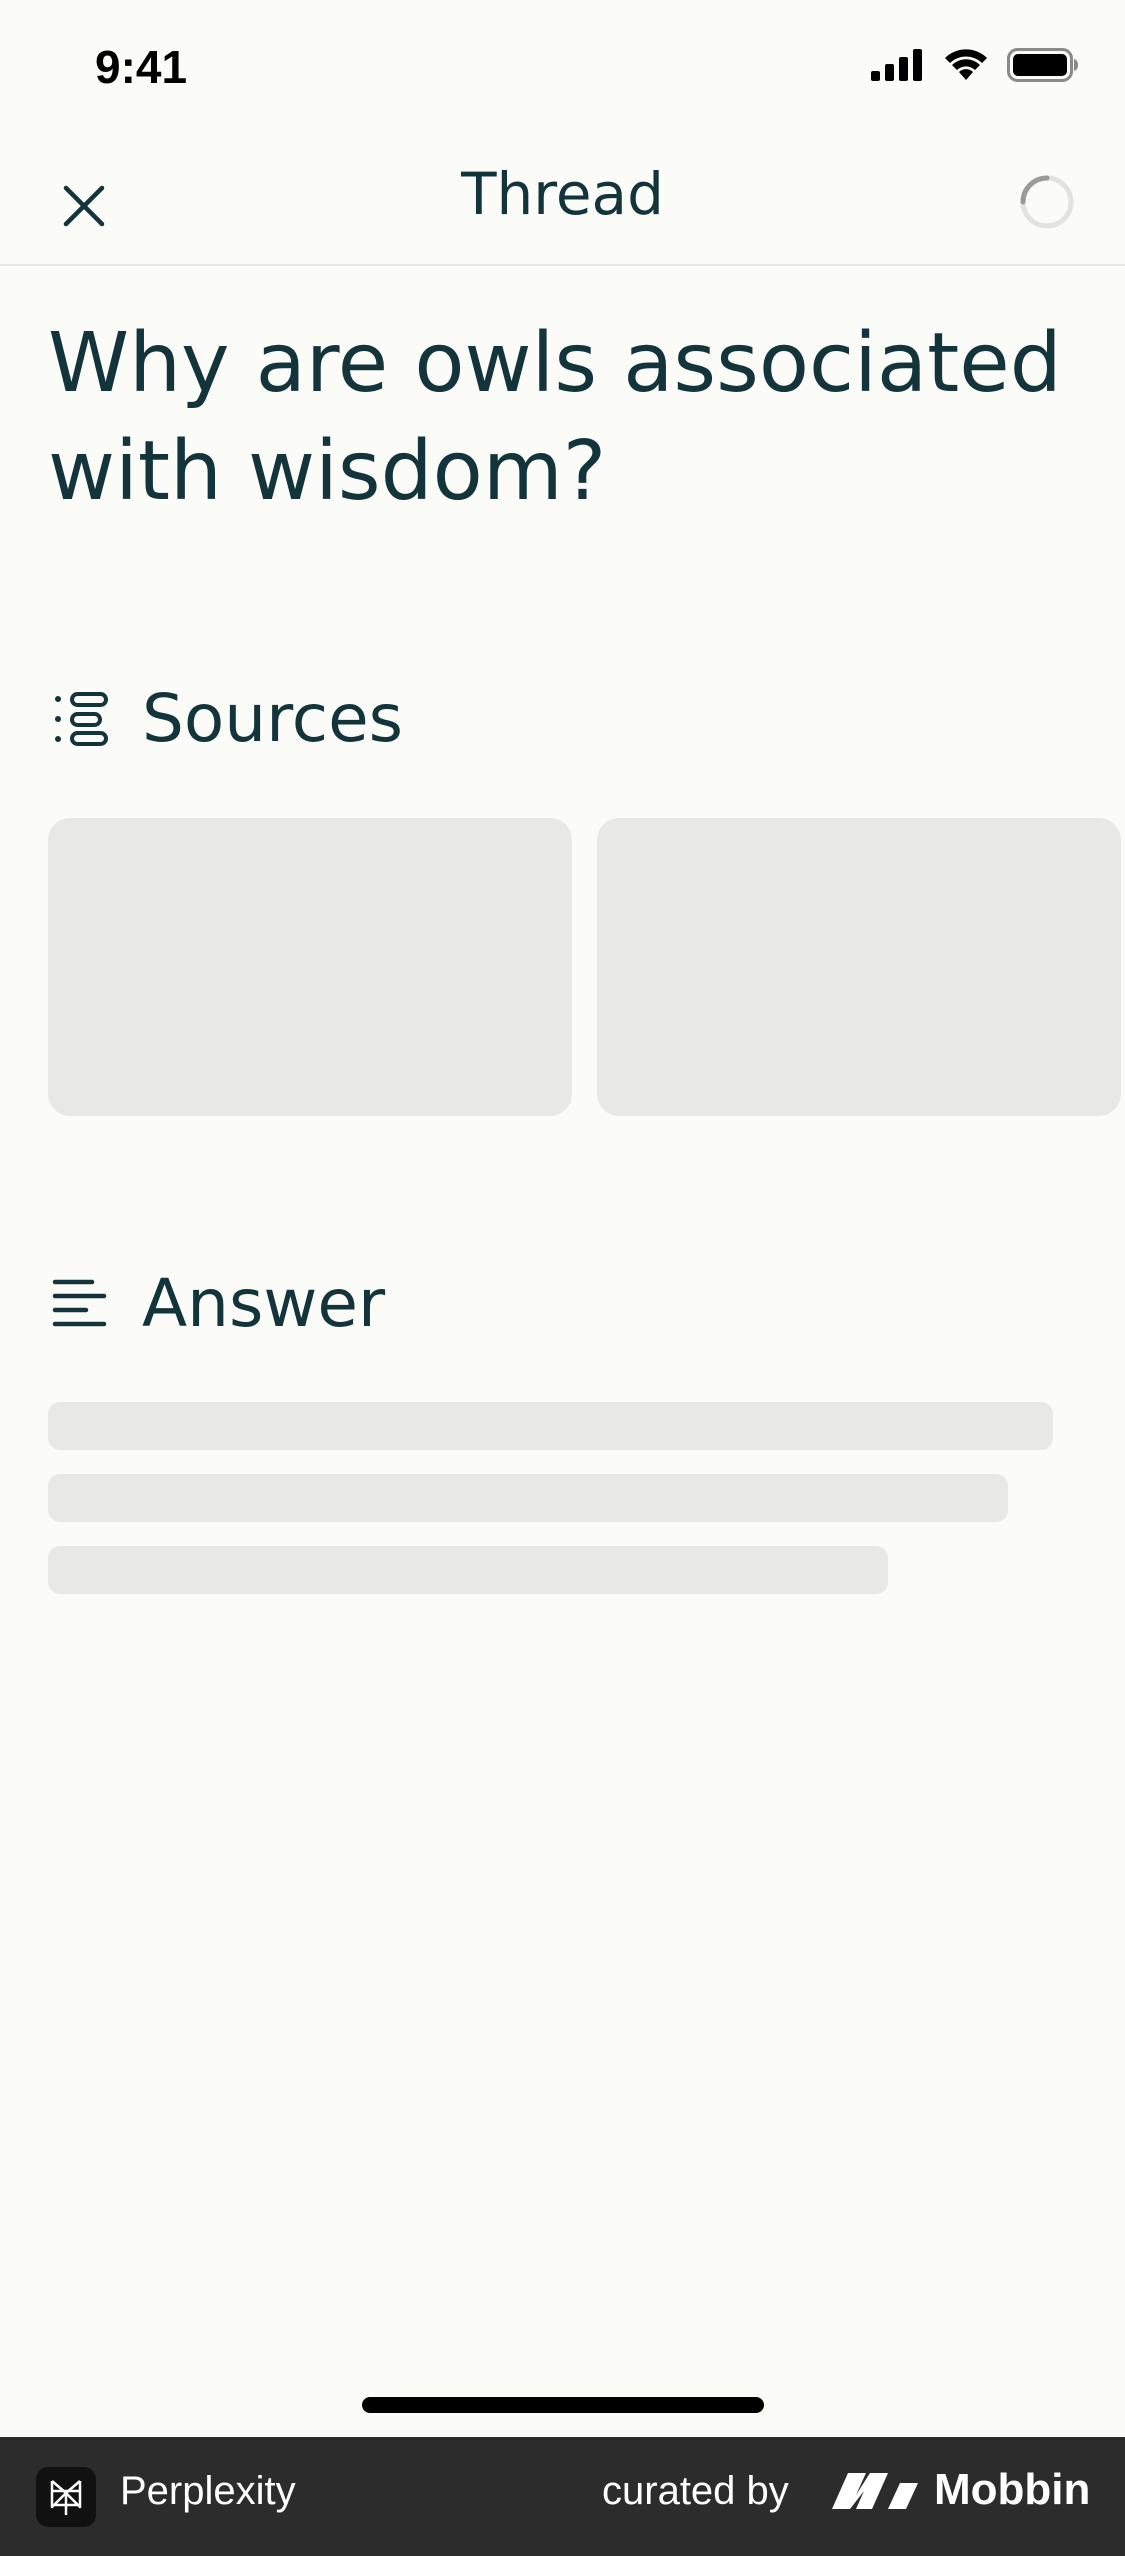 The image size is (1125, 2556). I want to click on mobbin-logo-icon, so click(875, 2491).